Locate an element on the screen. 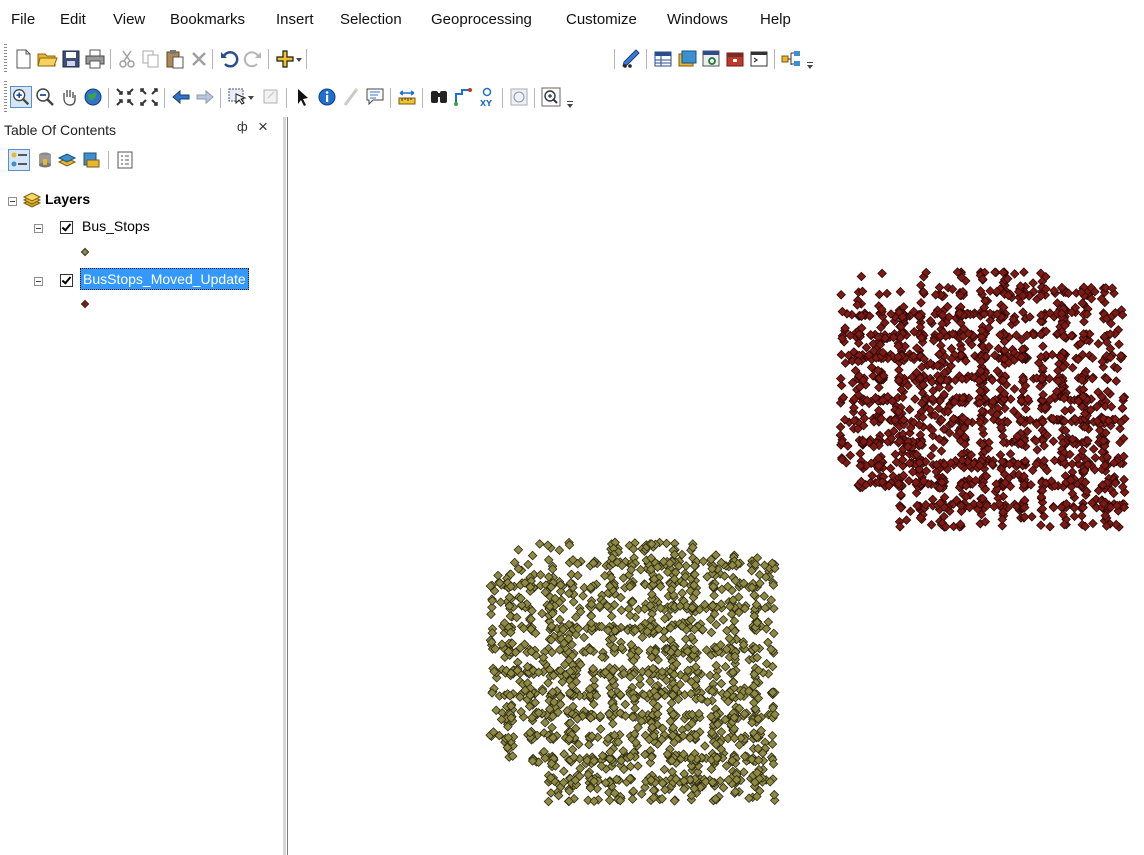 Image resolution: width=1144 pixels, height=855 pixels. bus-stops-points is located at coordinates (632, 672).